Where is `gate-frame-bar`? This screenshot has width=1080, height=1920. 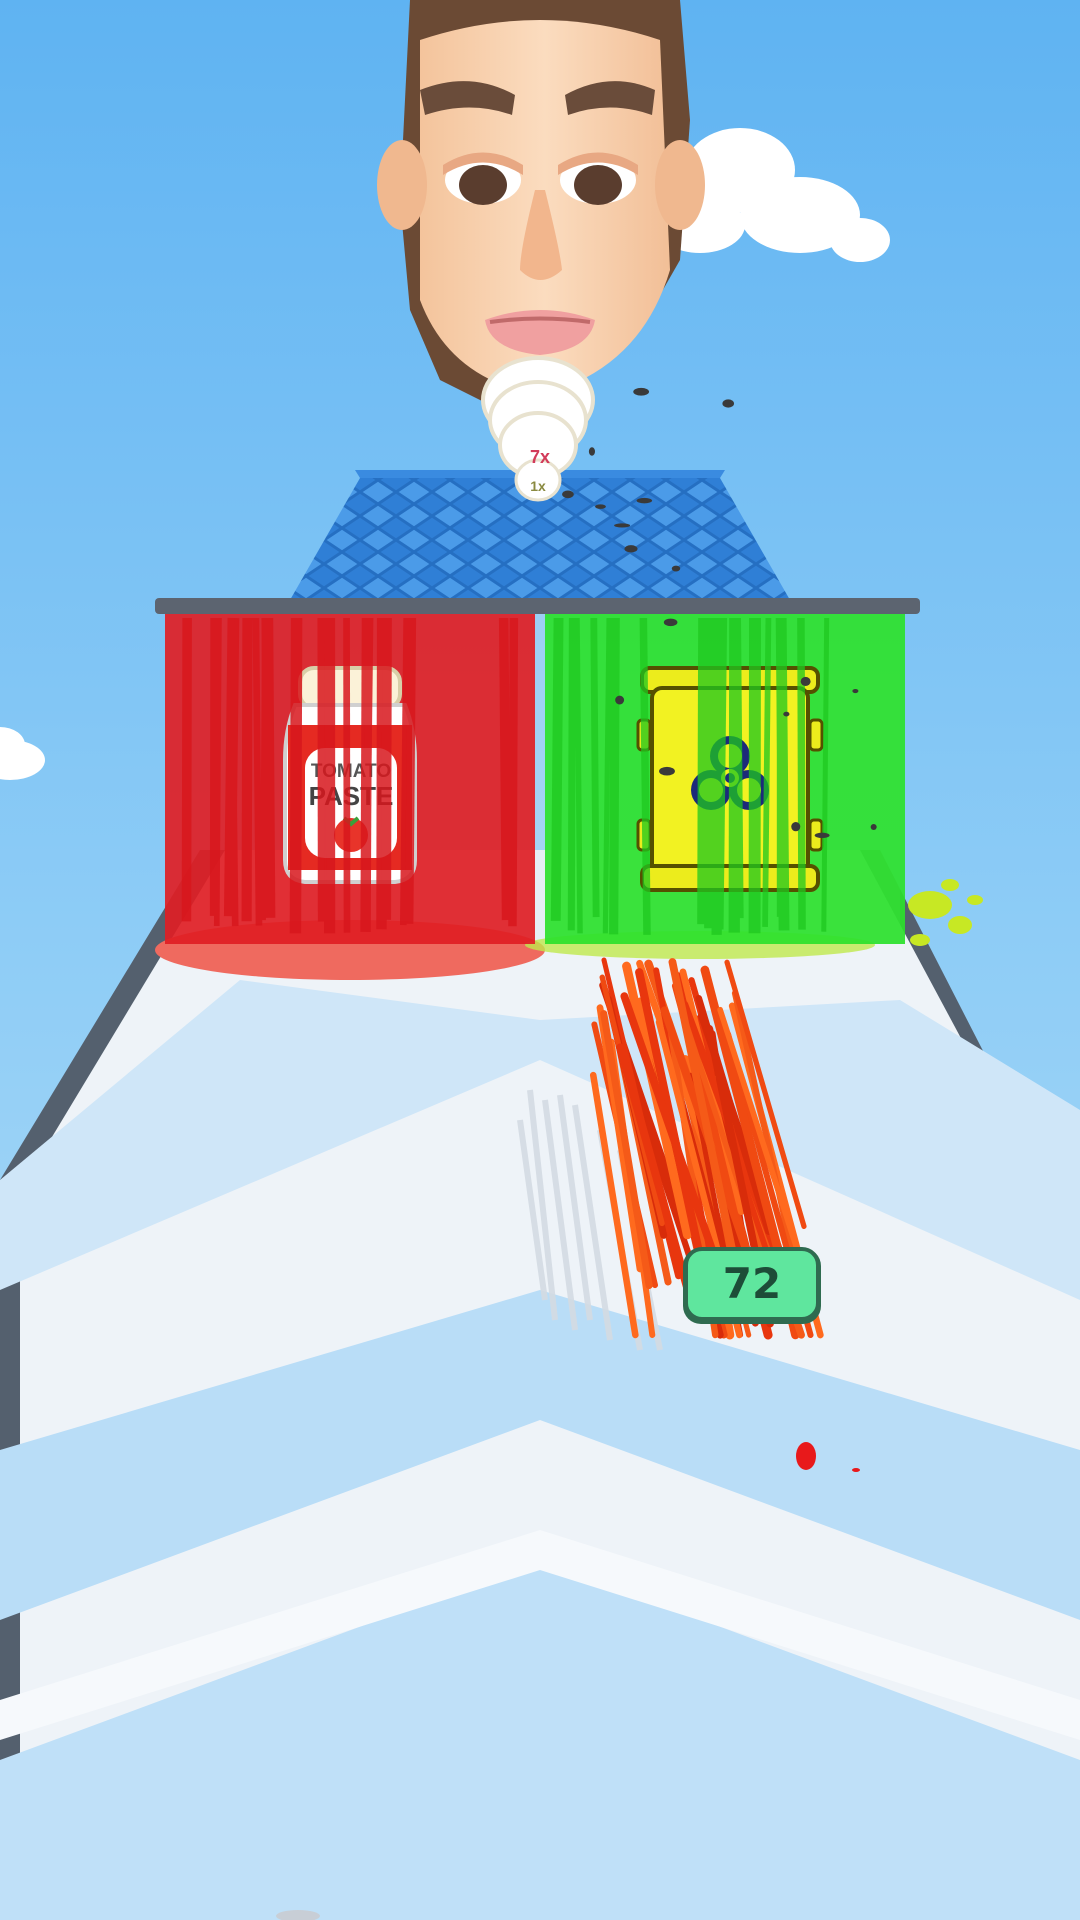 gate-frame-bar is located at coordinates (537, 606).